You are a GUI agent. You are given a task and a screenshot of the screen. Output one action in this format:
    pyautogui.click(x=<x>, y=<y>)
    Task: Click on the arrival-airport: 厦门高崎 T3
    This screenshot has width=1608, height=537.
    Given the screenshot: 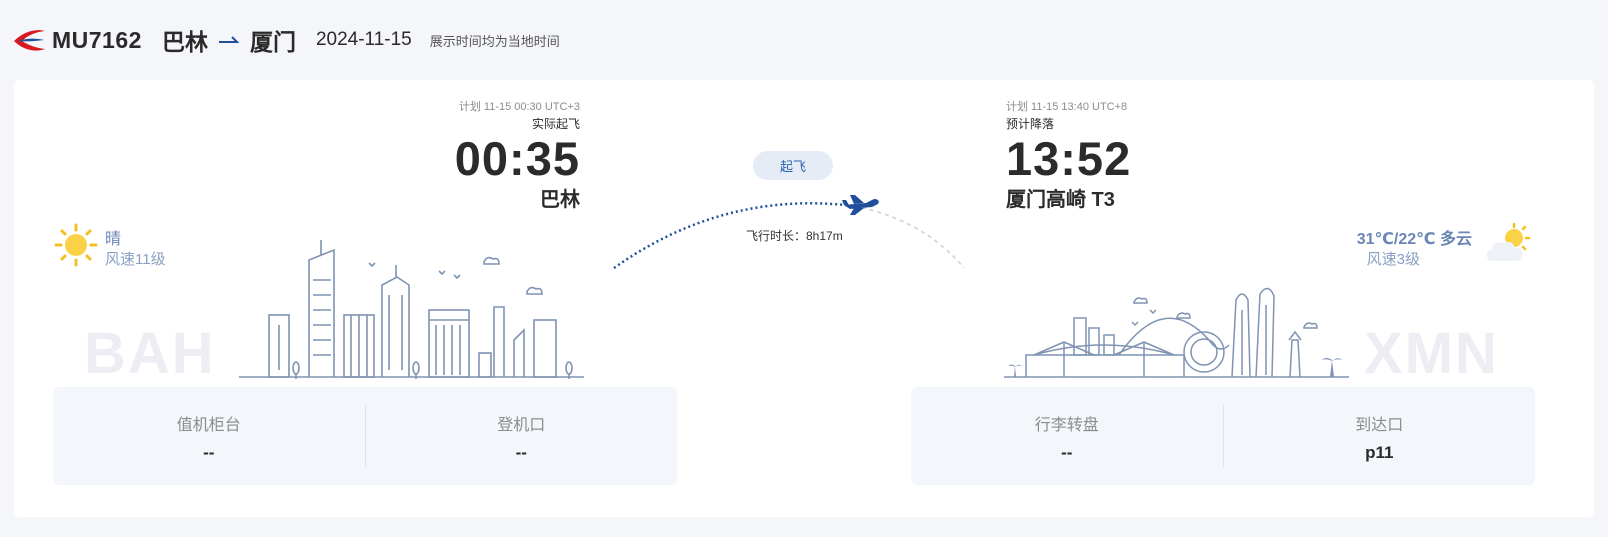 What is the action you would take?
    pyautogui.click(x=1060, y=200)
    